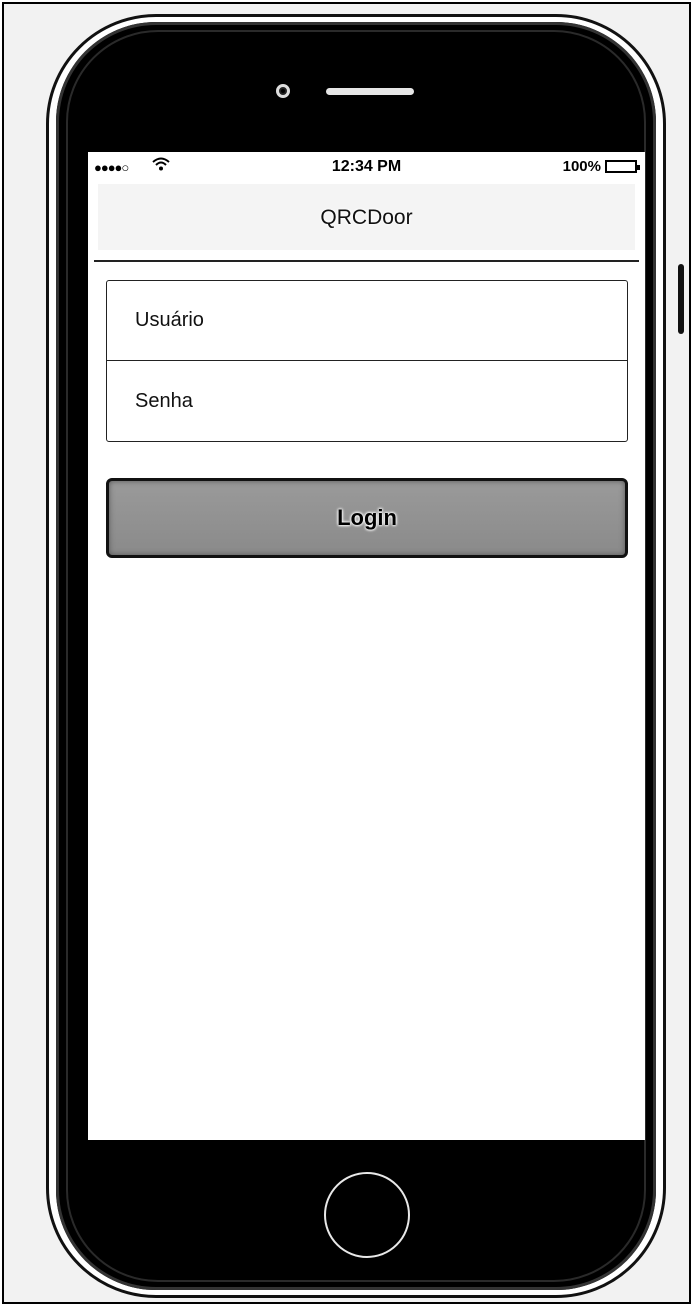 Image resolution: width=695 pixels, height=1308 pixels. What do you see at coordinates (581, 166) in the screenshot?
I see `battery-percent: 100%` at bounding box center [581, 166].